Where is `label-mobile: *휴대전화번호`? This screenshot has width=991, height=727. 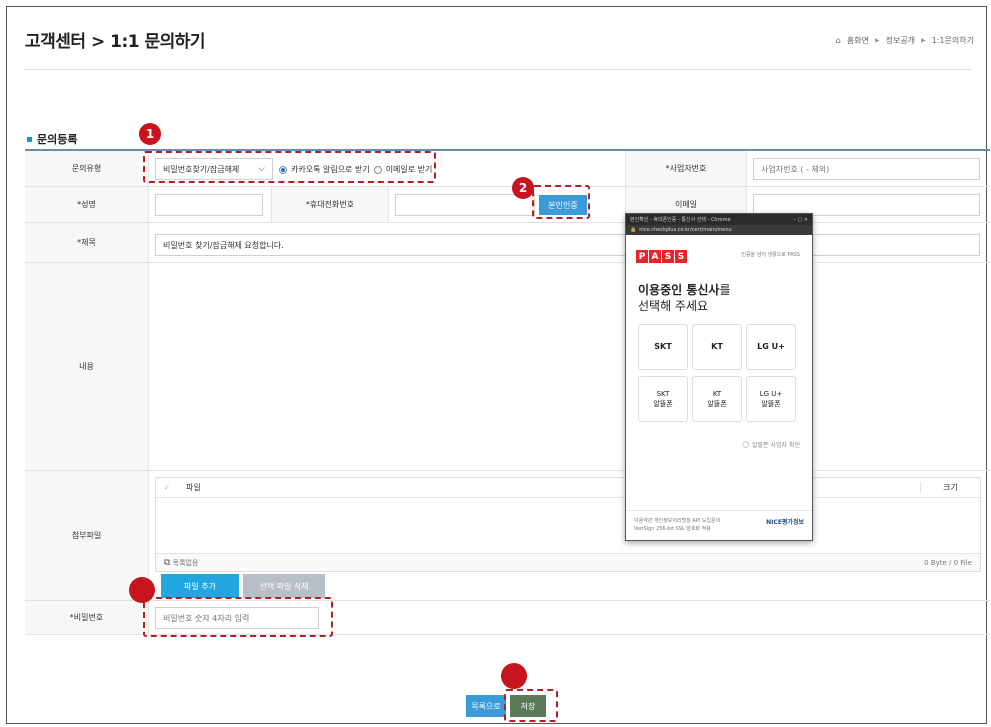
label-mobile: *휴대전화번호 is located at coordinates (330, 204).